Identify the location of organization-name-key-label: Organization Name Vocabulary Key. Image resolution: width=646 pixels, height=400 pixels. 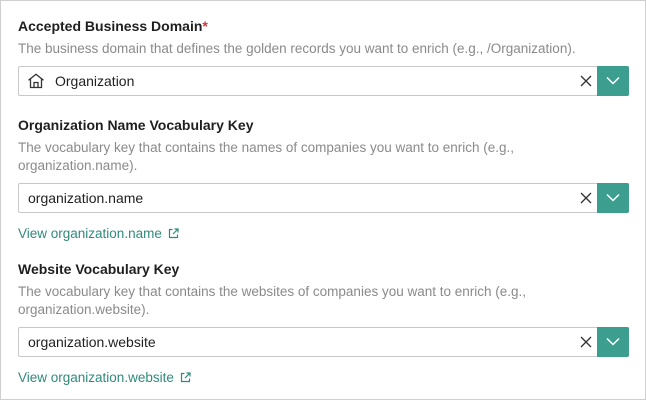
(136, 125).